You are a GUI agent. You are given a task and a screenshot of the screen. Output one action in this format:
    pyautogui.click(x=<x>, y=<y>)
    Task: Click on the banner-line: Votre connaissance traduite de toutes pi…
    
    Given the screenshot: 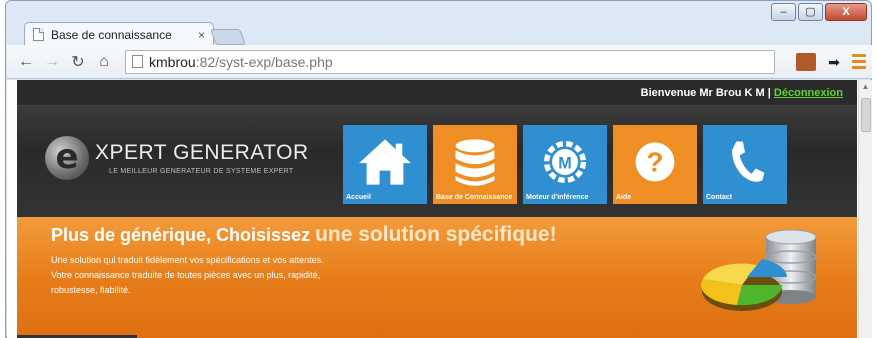 What is the action you would take?
    pyautogui.click(x=186, y=275)
    